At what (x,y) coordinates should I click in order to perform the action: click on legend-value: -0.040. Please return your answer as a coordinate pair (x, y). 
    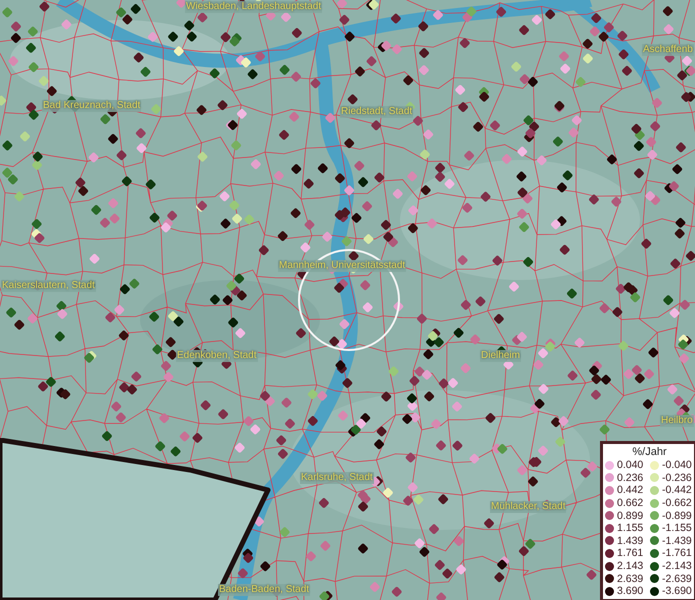
    Looking at the image, I should click on (677, 465).